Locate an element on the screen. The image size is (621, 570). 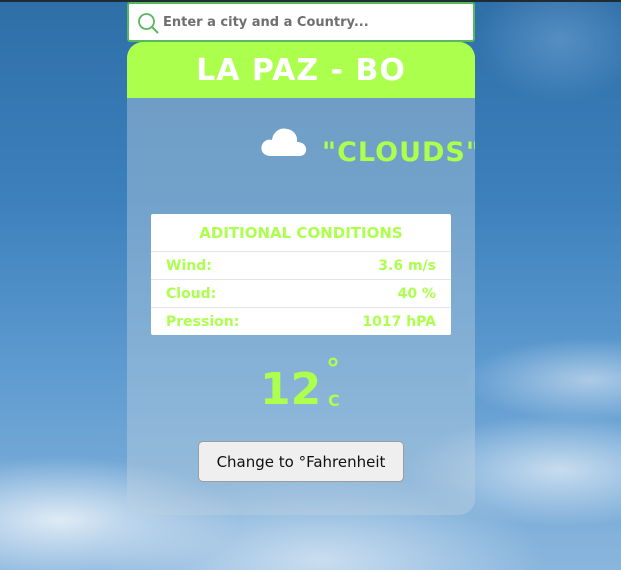
condition-row-pression: Pression: 1017 hPA is located at coordinates (301, 322).